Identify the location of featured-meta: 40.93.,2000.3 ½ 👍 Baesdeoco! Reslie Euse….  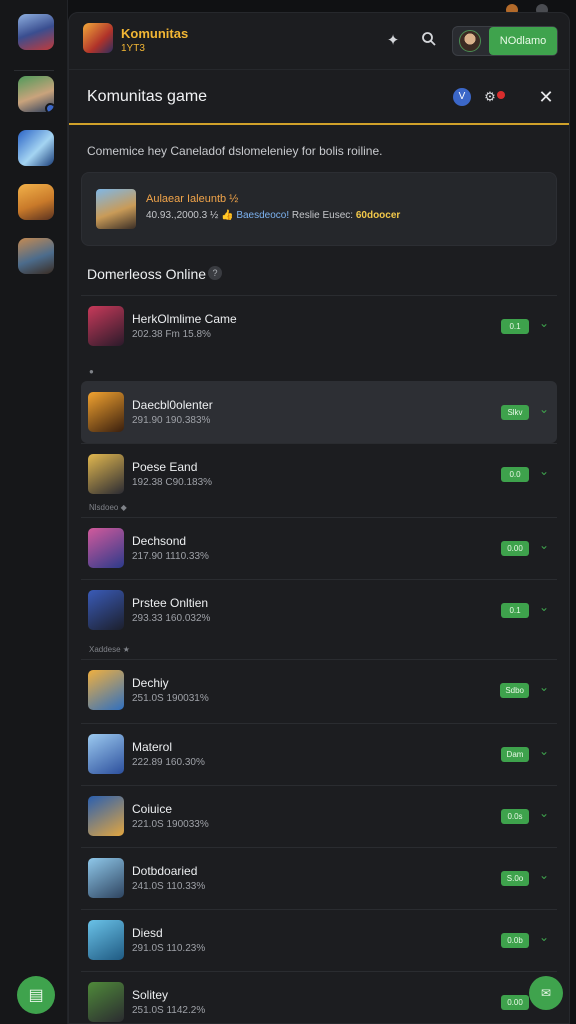
(273, 215).